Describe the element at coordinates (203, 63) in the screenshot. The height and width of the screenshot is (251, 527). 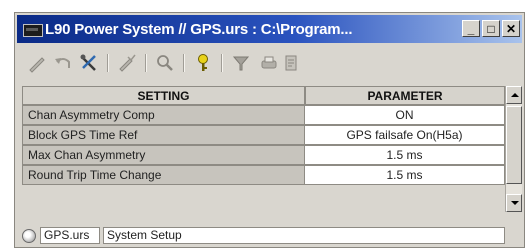
I see `help-key-icon` at that location.